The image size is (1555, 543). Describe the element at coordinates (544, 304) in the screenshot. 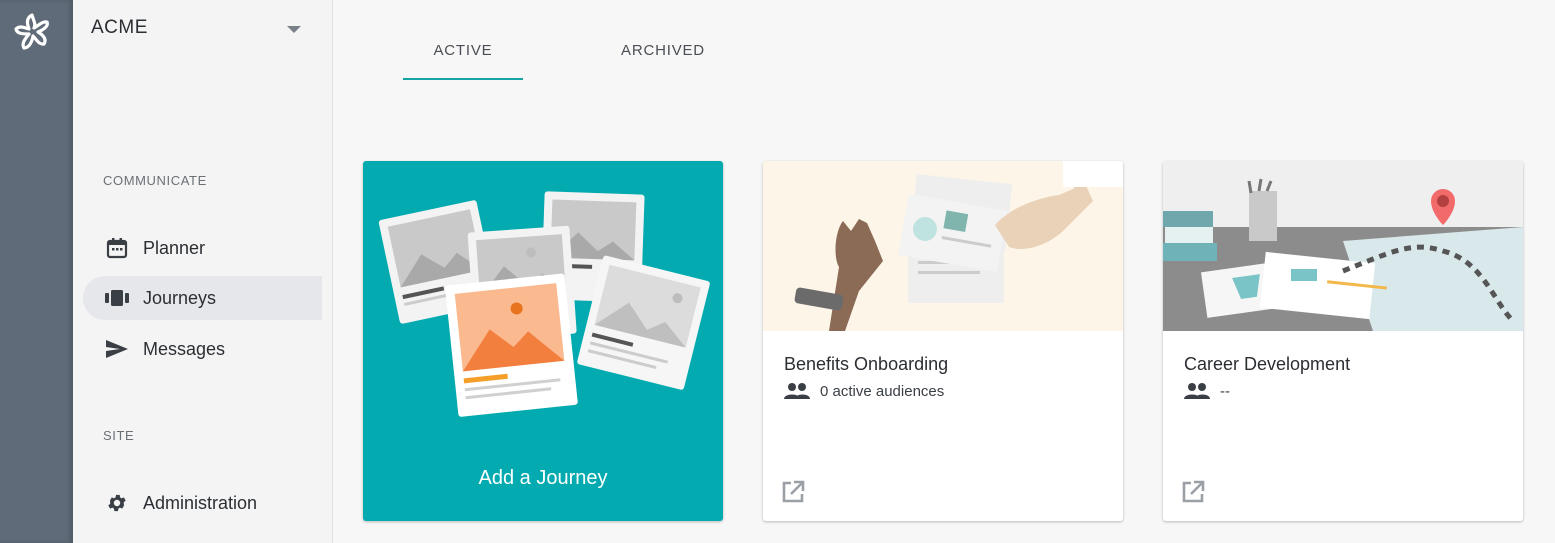

I see `photos-illustration` at that location.